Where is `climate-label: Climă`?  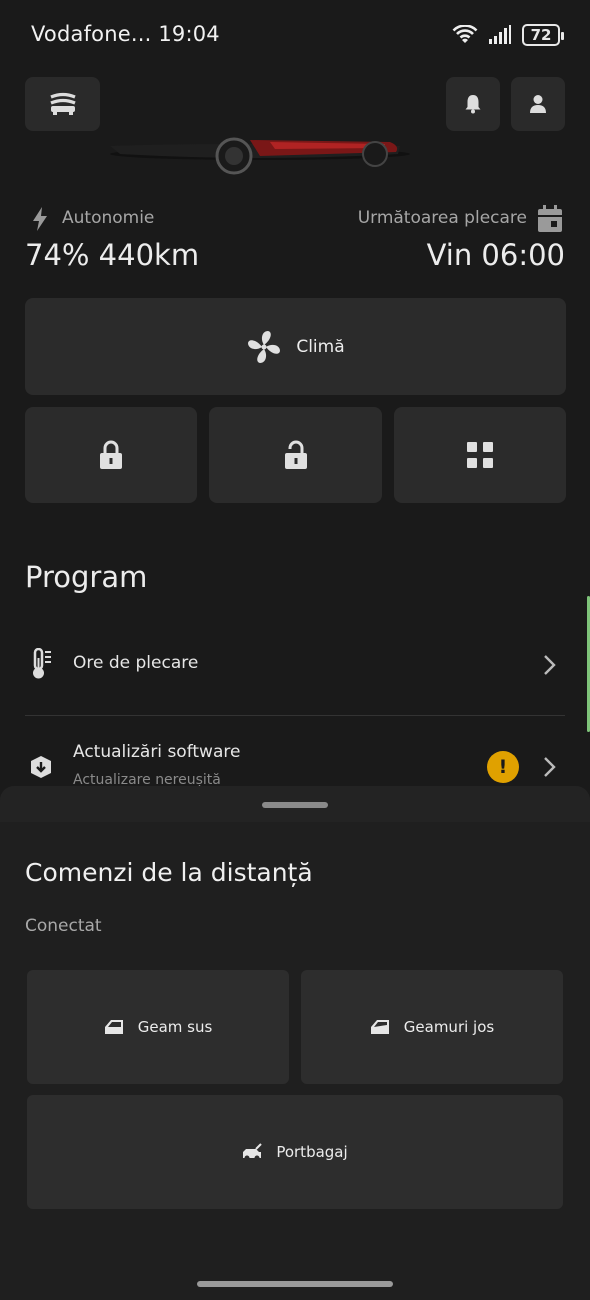 climate-label: Climă is located at coordinates (320, 346).